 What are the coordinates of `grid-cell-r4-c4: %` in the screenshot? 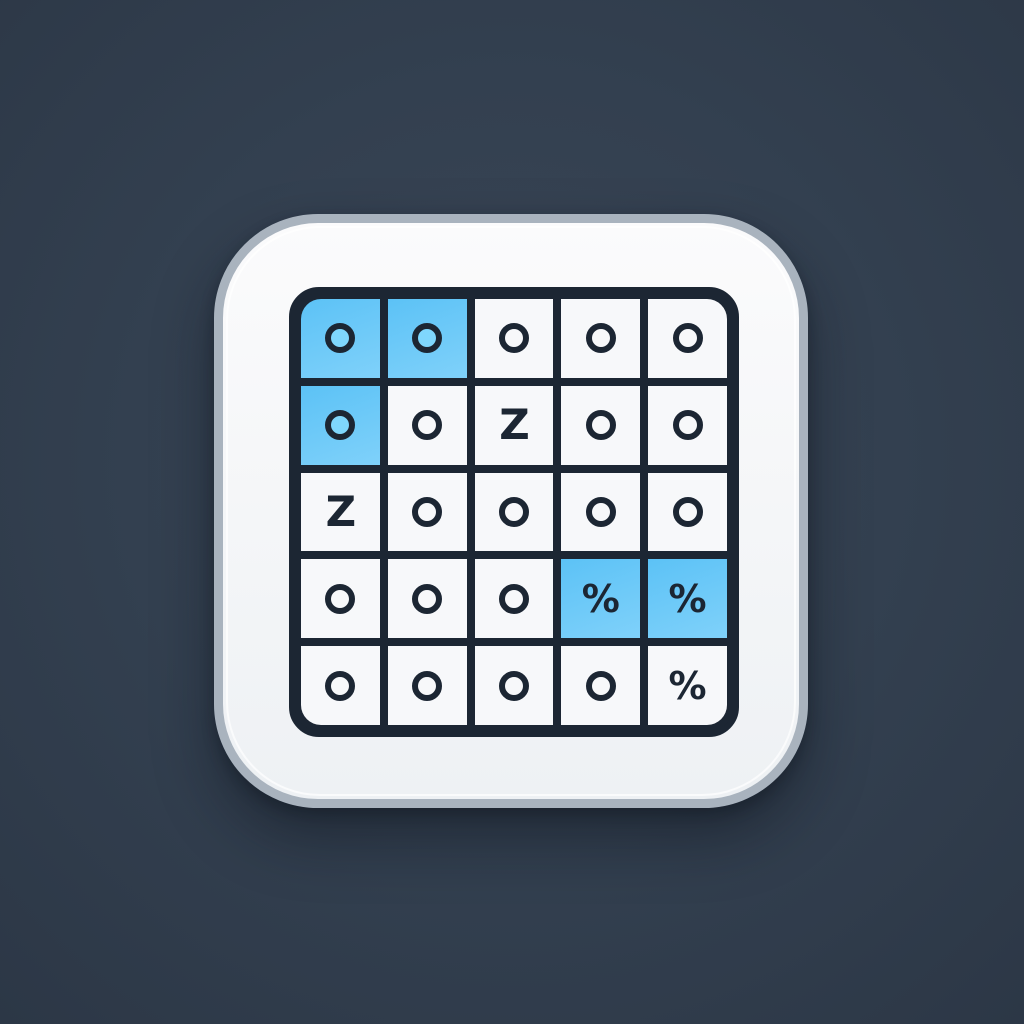 It's located at (601, 599).